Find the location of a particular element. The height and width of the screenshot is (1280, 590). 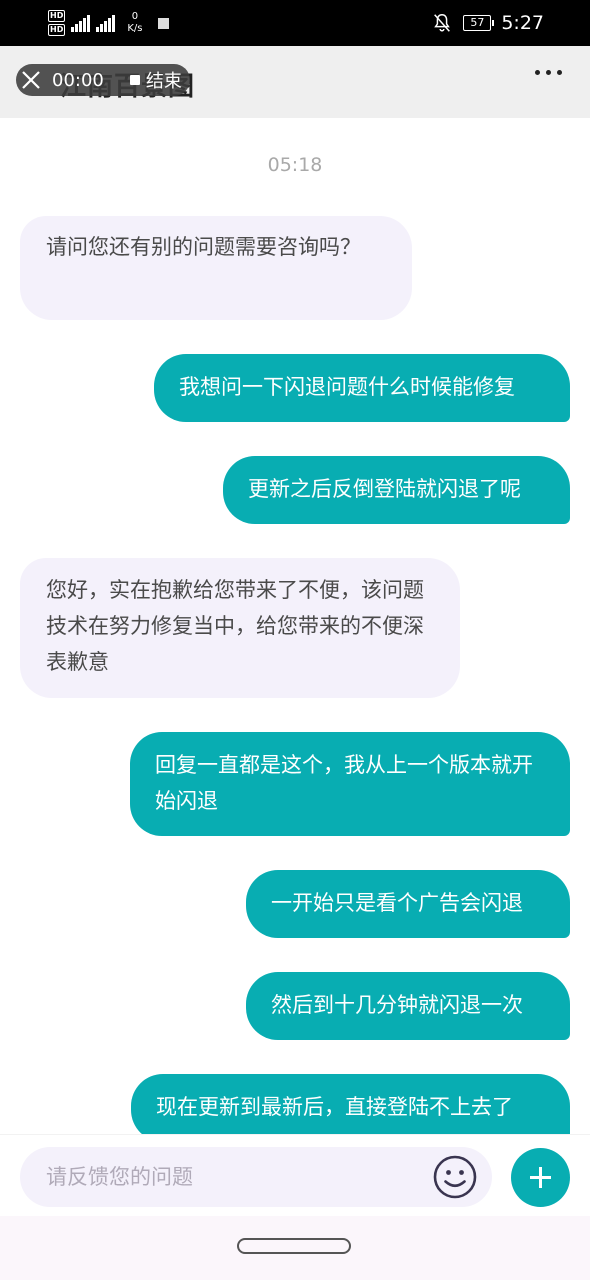

agent-message-bubble: 您好，实在抱歉给您带来了不便，该问题技术在努力修复当中，给您带来的不便深表歉意 is located at coordinates (240, 628).